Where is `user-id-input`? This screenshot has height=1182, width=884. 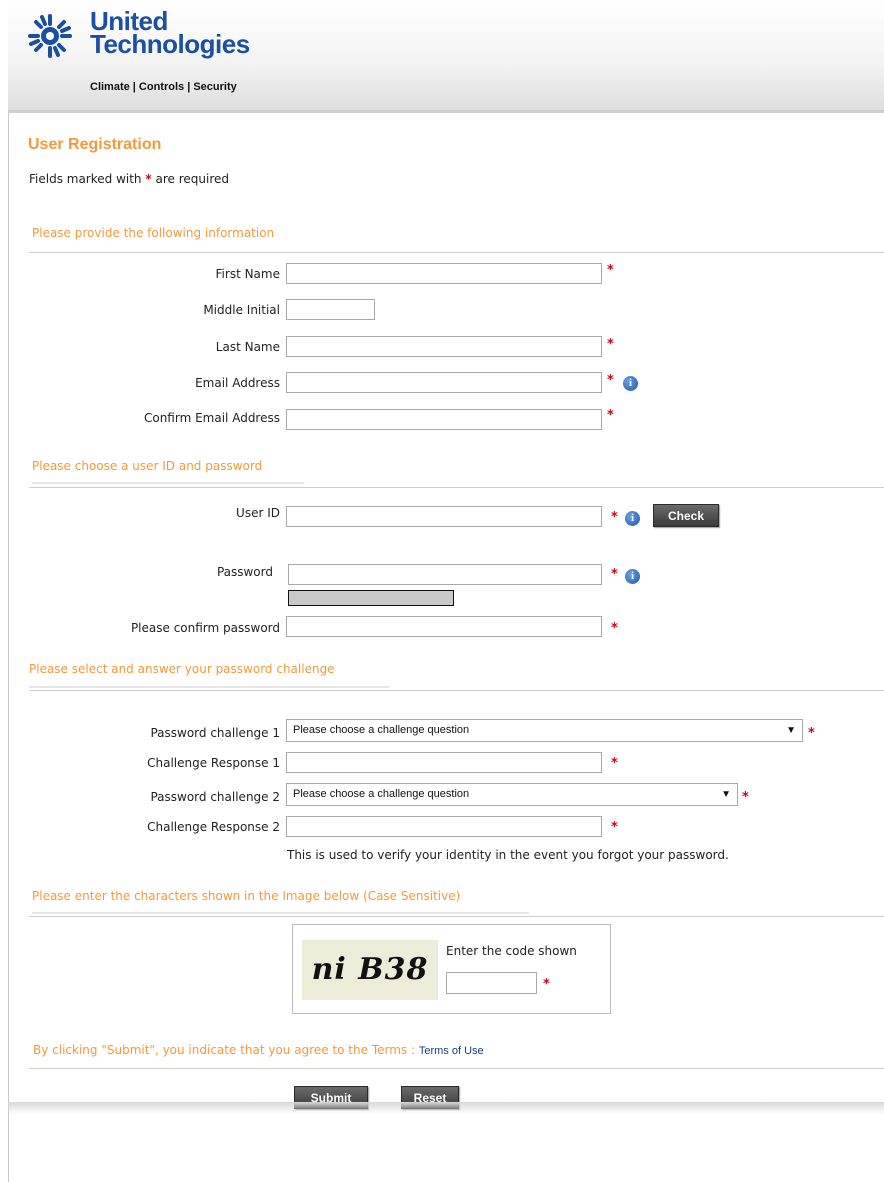
user-id-input is located at coordinates (444, 516).